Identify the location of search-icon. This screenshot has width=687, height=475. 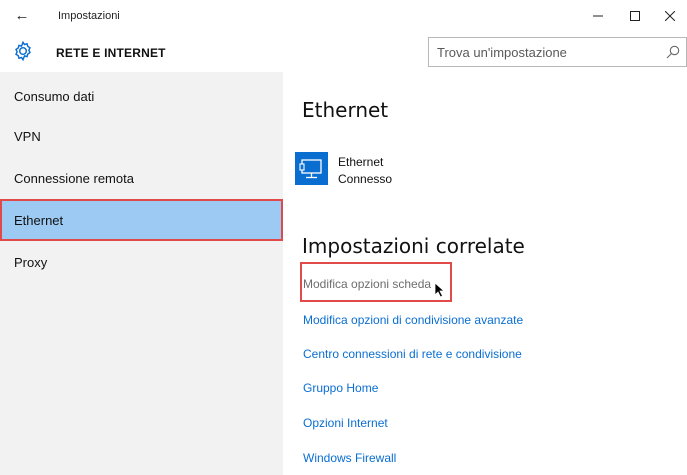
(673, 52).